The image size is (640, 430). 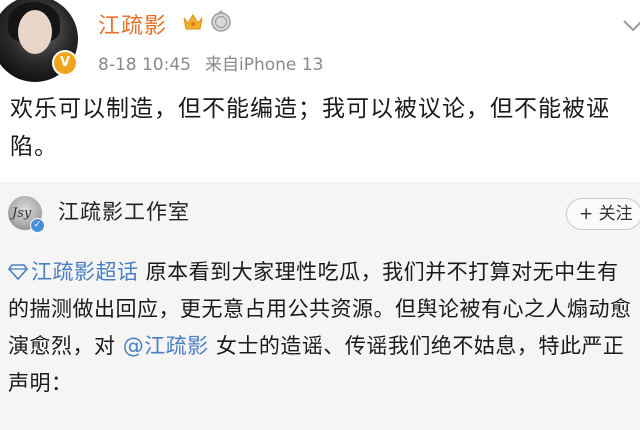 What do you see at coordinates (85, 272) in the screenshot?
I see `topic-link: 江疏影超话` at bounding box center [85, 272].